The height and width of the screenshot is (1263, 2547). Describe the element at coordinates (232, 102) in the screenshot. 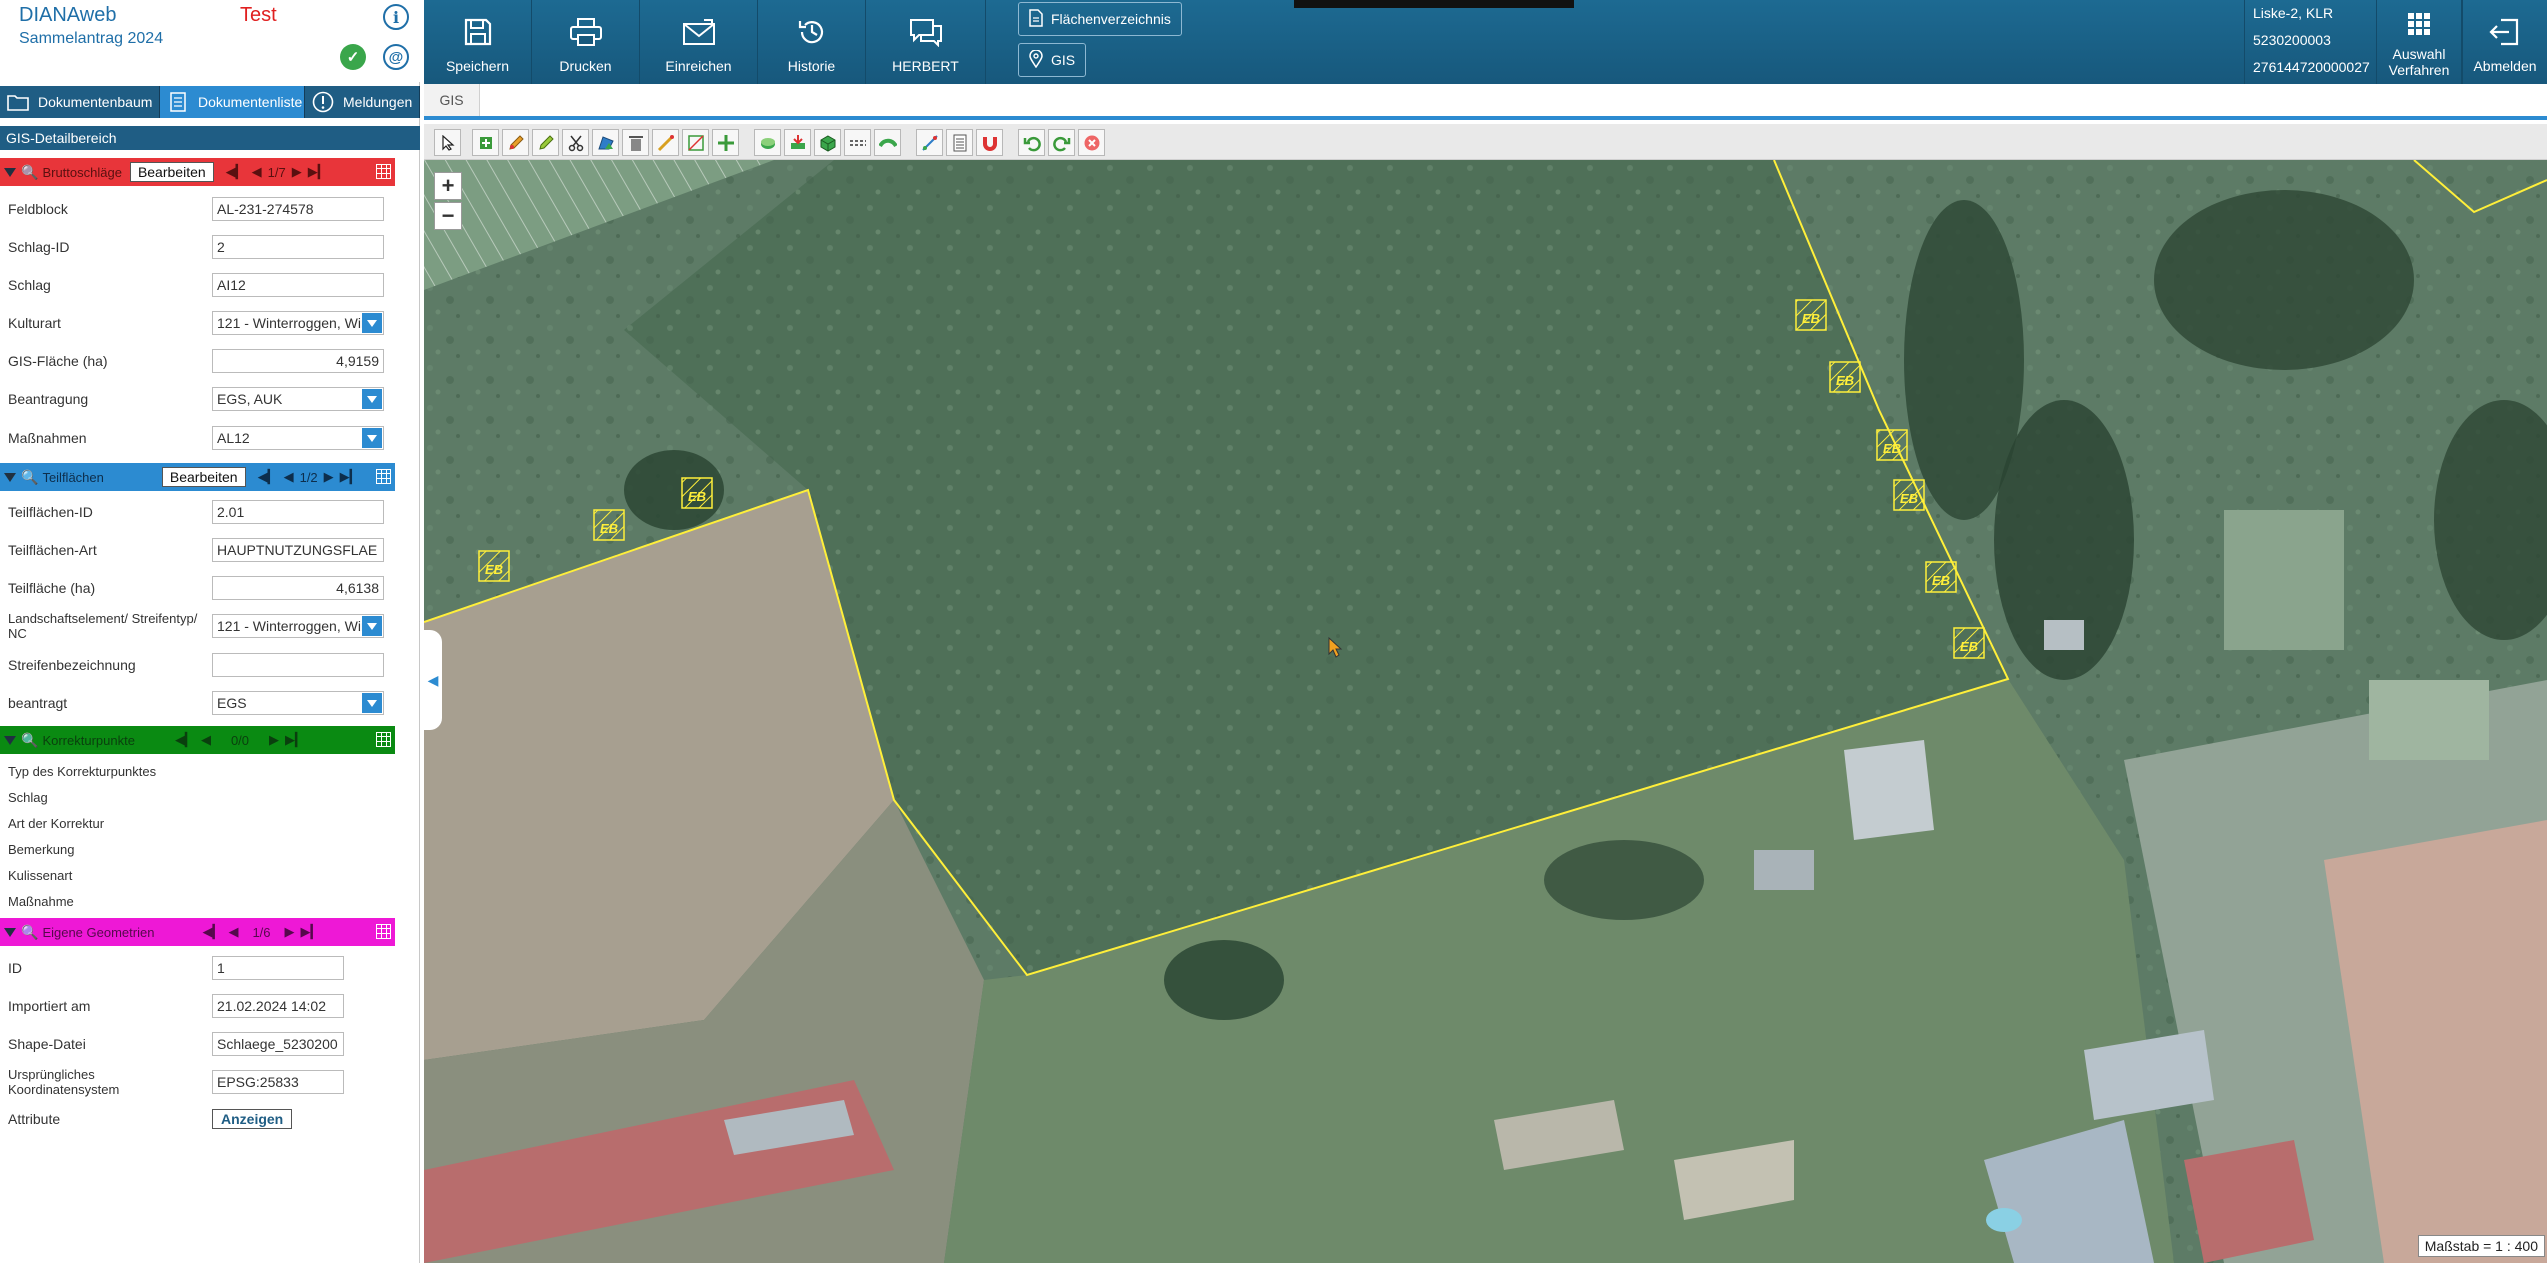

I see `tab-dokumentenliste: Dokumentenliste` at that location.